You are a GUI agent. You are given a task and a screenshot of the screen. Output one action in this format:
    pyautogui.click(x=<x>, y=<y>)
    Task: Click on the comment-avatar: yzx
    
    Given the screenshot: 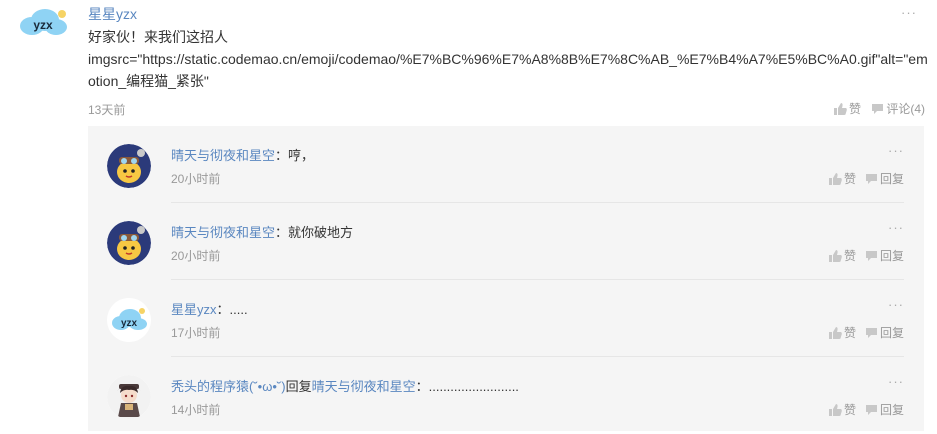 What is the action you would take?
    pyautogui.click(x=43, y=23)
    